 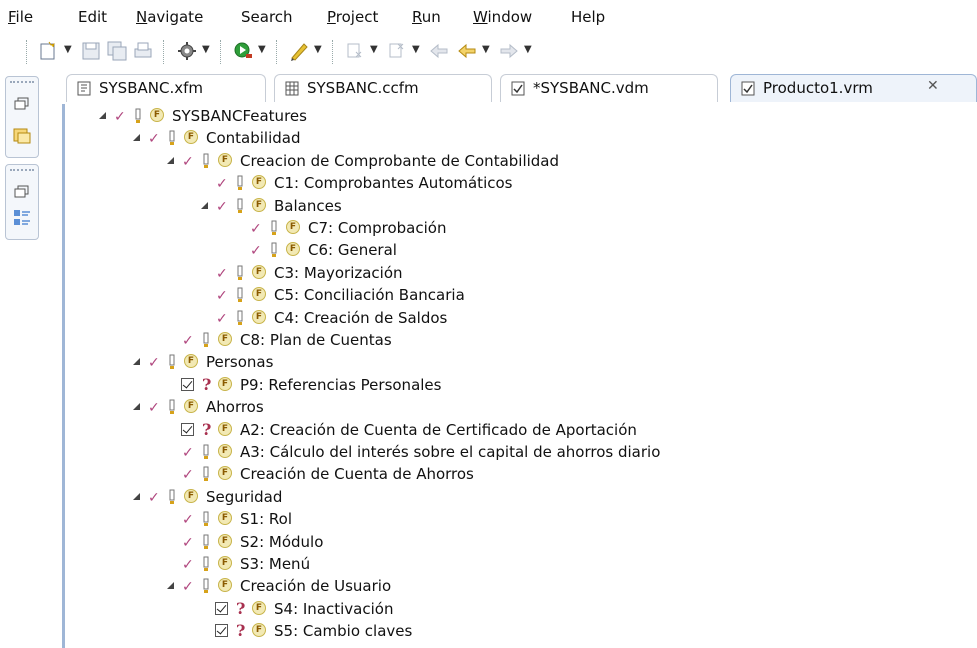 What do you see at coordinates (426, 17) in the screenshot?
I see `menu-run: Run` at bounding box center [426, 17].